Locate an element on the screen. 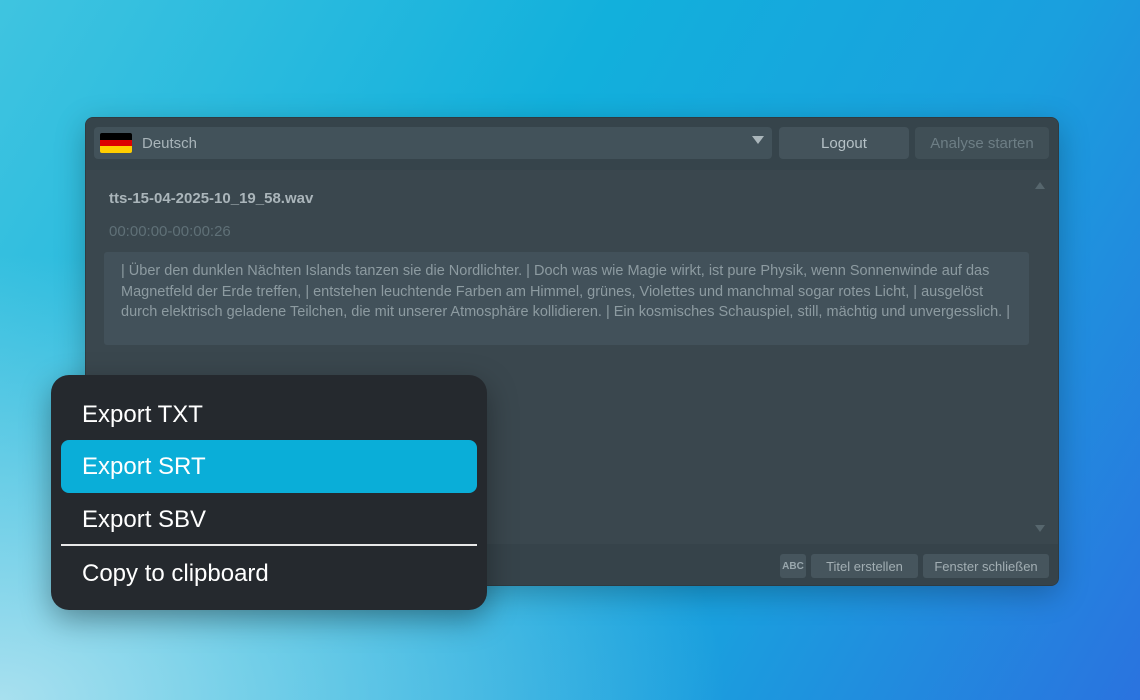 The width and height of the screenshot is (1140, 700). language-select: Deutsch is located at coordinates (433, 143).